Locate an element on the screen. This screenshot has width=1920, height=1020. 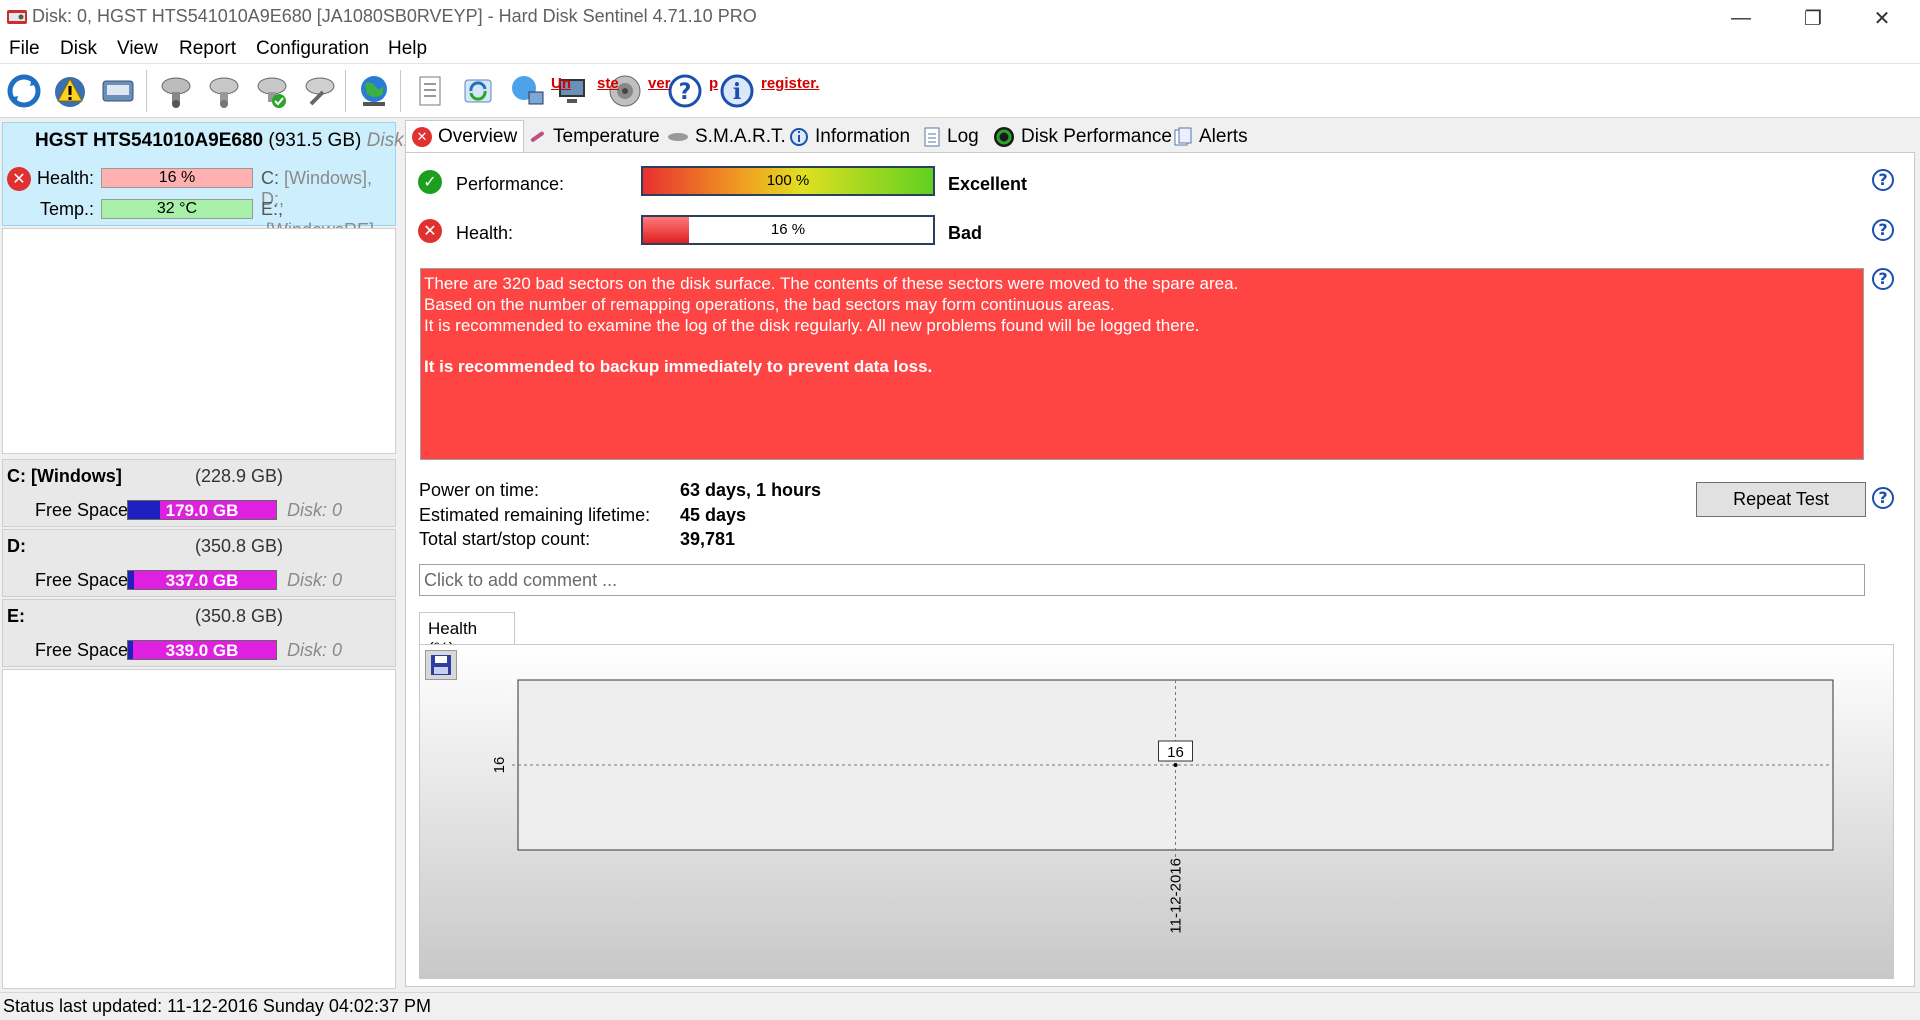
toolbar: ? i Un ste ver p register. is located at coordinates (960, 91).